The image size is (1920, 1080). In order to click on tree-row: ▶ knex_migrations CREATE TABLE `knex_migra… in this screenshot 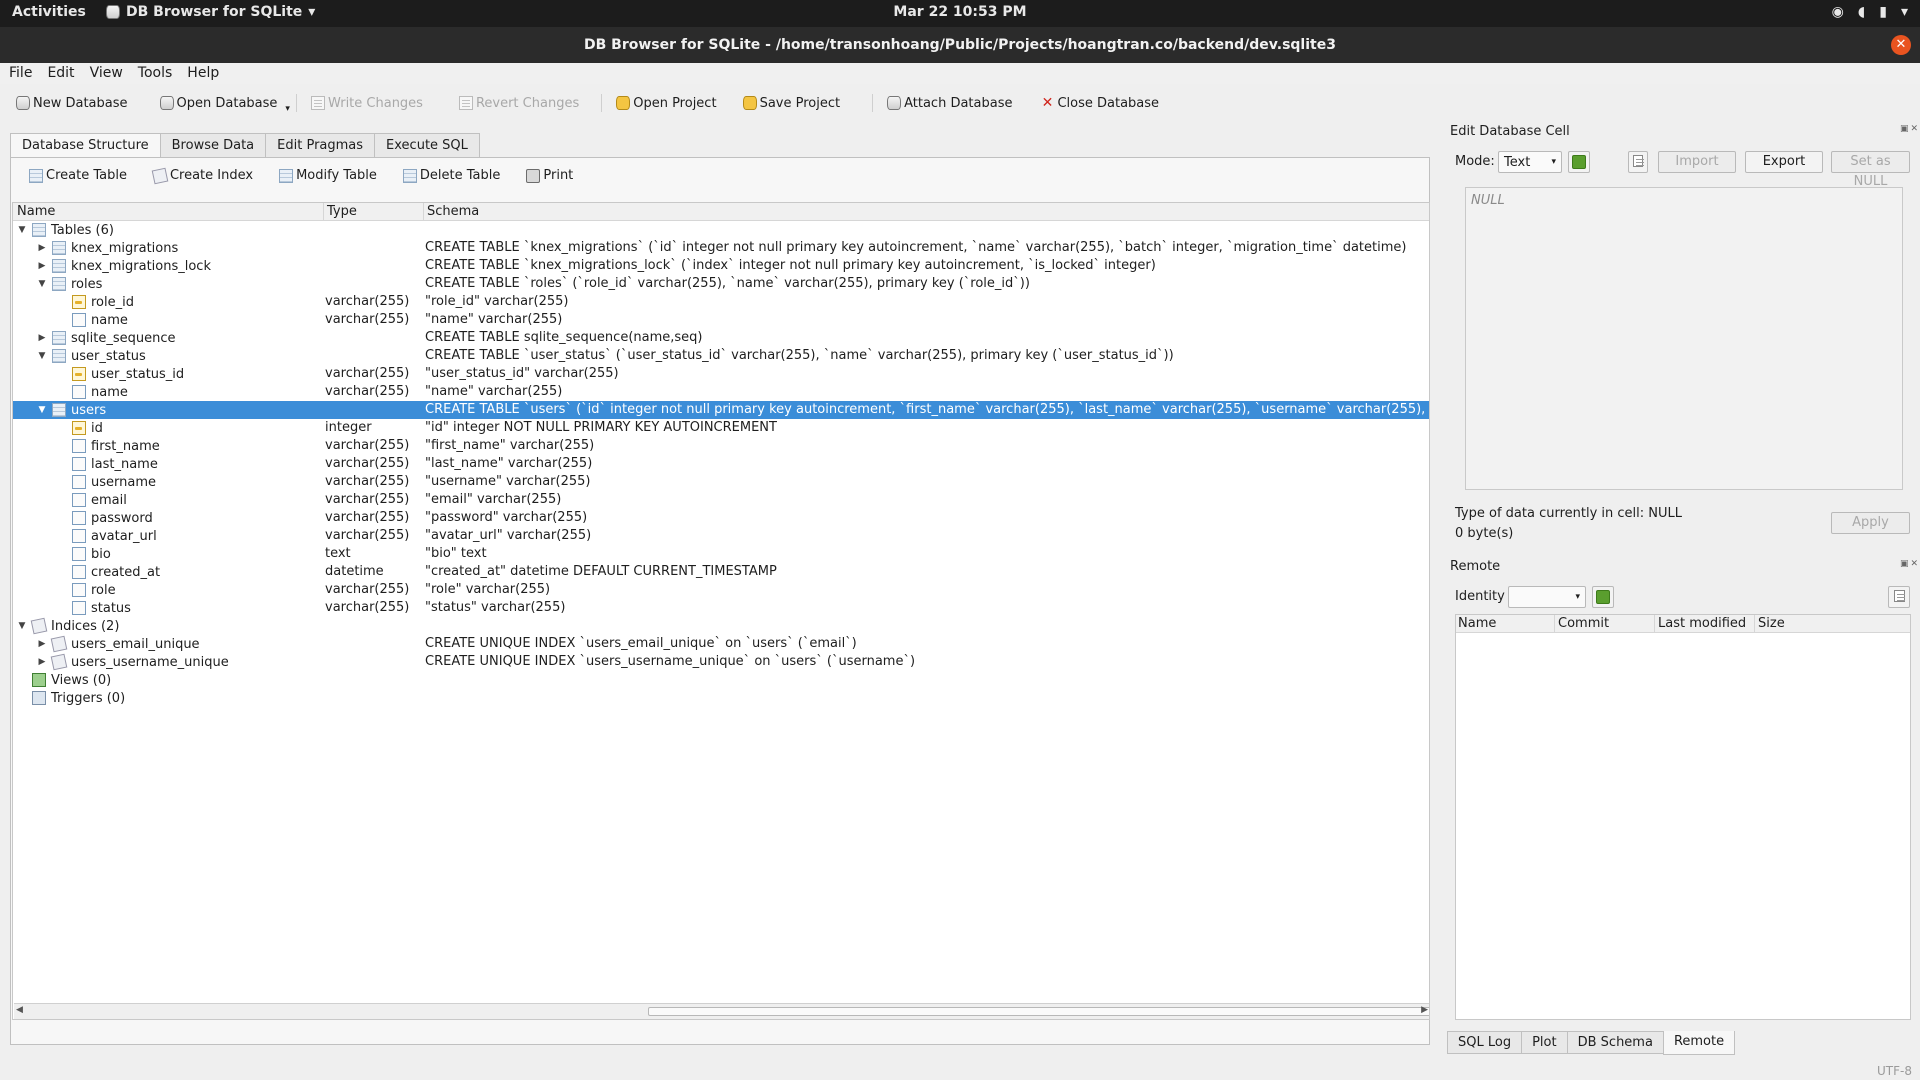, I will do `click(721, 248)`.